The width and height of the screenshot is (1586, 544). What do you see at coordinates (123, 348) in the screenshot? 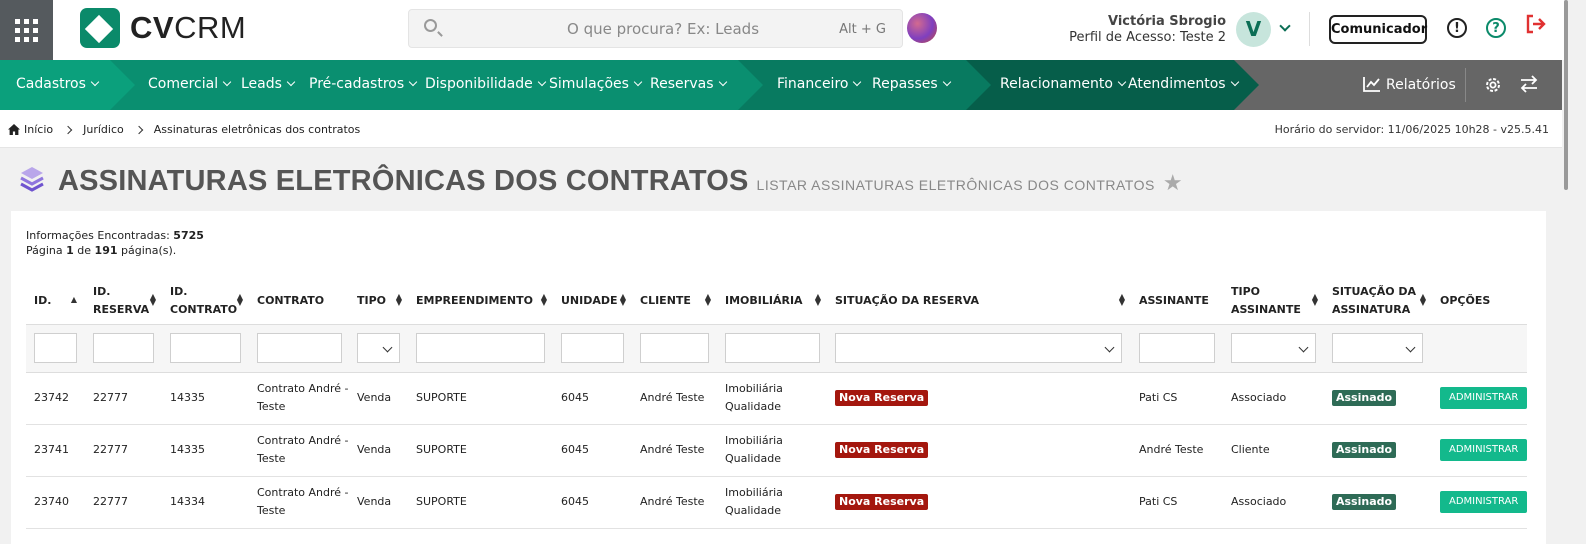
I see `filter-reserva-input` at bounding box center [123, 348].